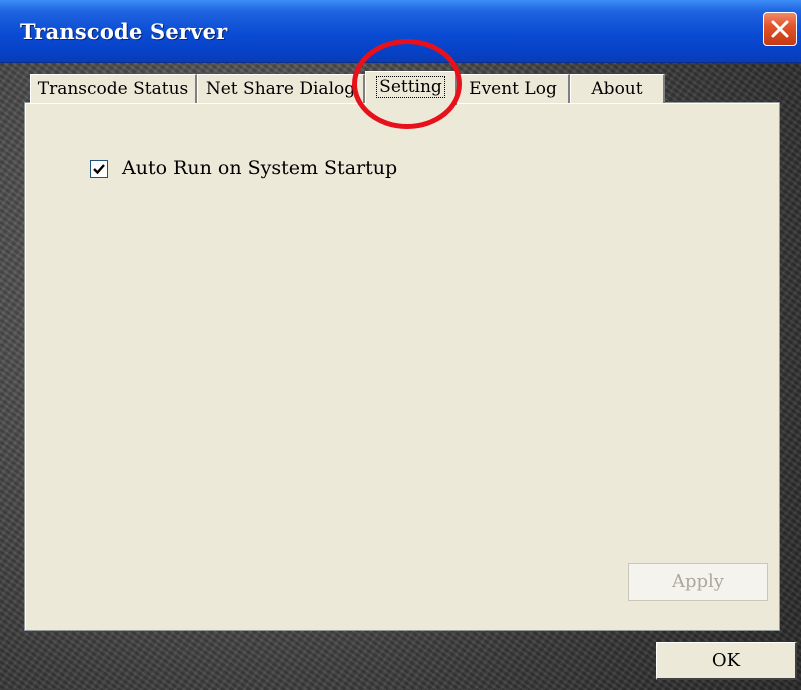 The height and width of the screenshot is (690, 801). I want to click on auto-run-label: Auto Run on System Startup, so click(260, 168).